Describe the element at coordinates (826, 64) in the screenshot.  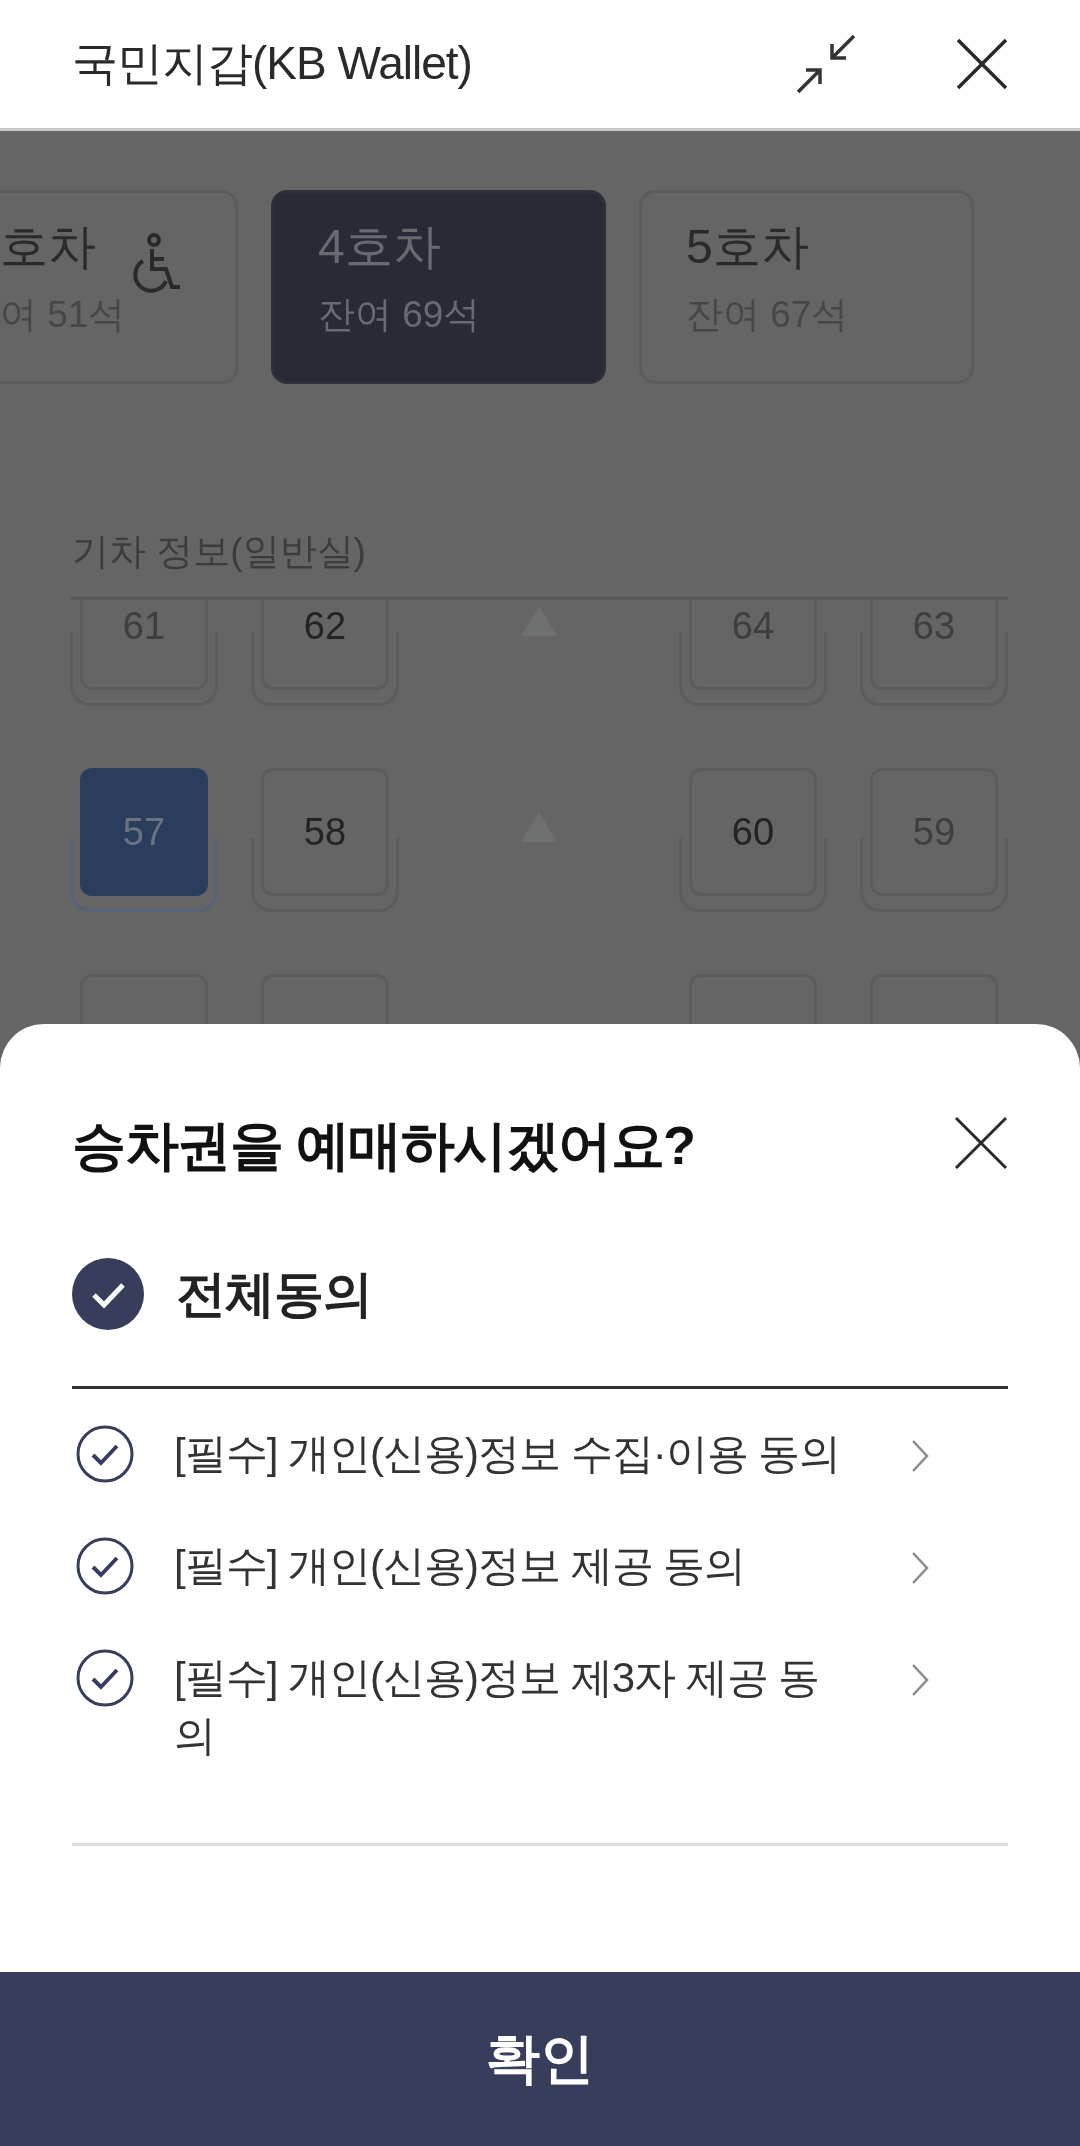
I see `minimize-icon` at that location.